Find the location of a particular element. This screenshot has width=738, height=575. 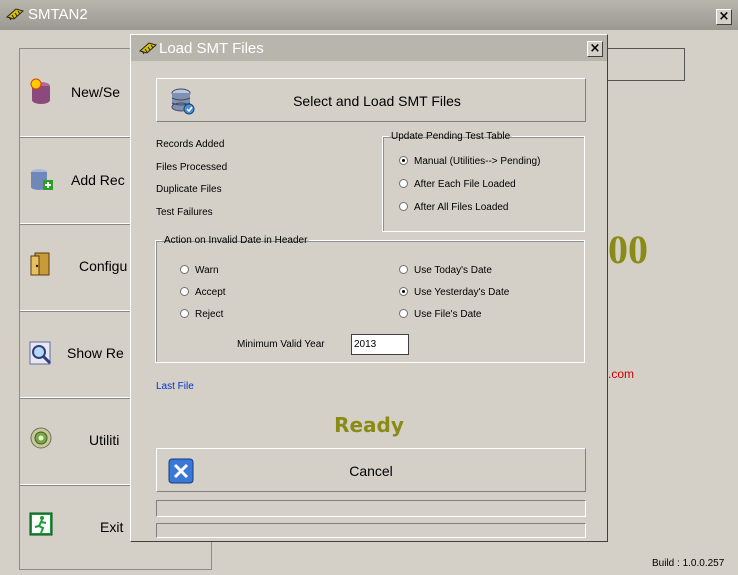

radio-accept: Accept is located at coordinates (203, 292).